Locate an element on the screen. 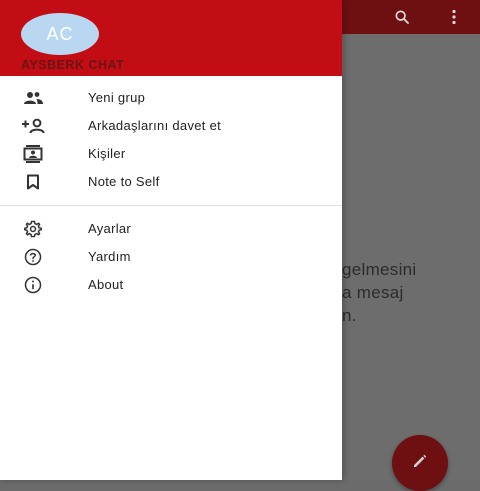  pencil-icon is located at coordinates (420, 463).